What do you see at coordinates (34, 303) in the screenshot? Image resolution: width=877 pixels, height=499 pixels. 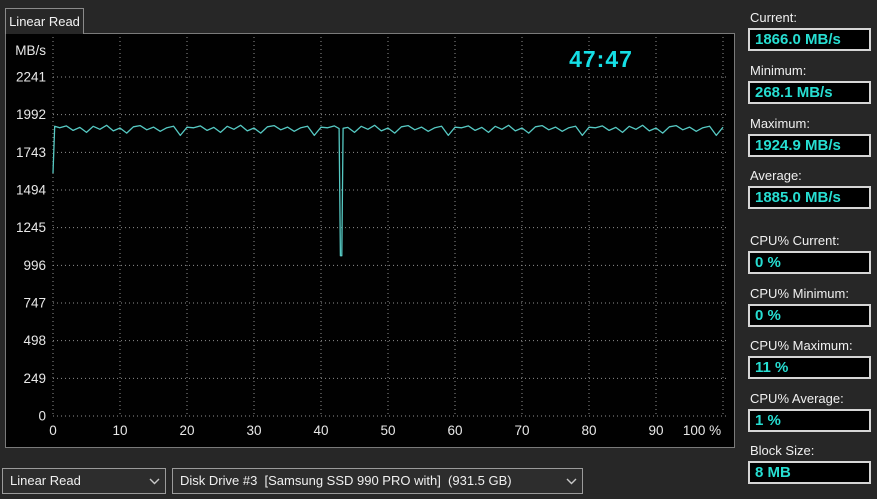 I see `svg-text: 747` at bounding box center [34, 303].